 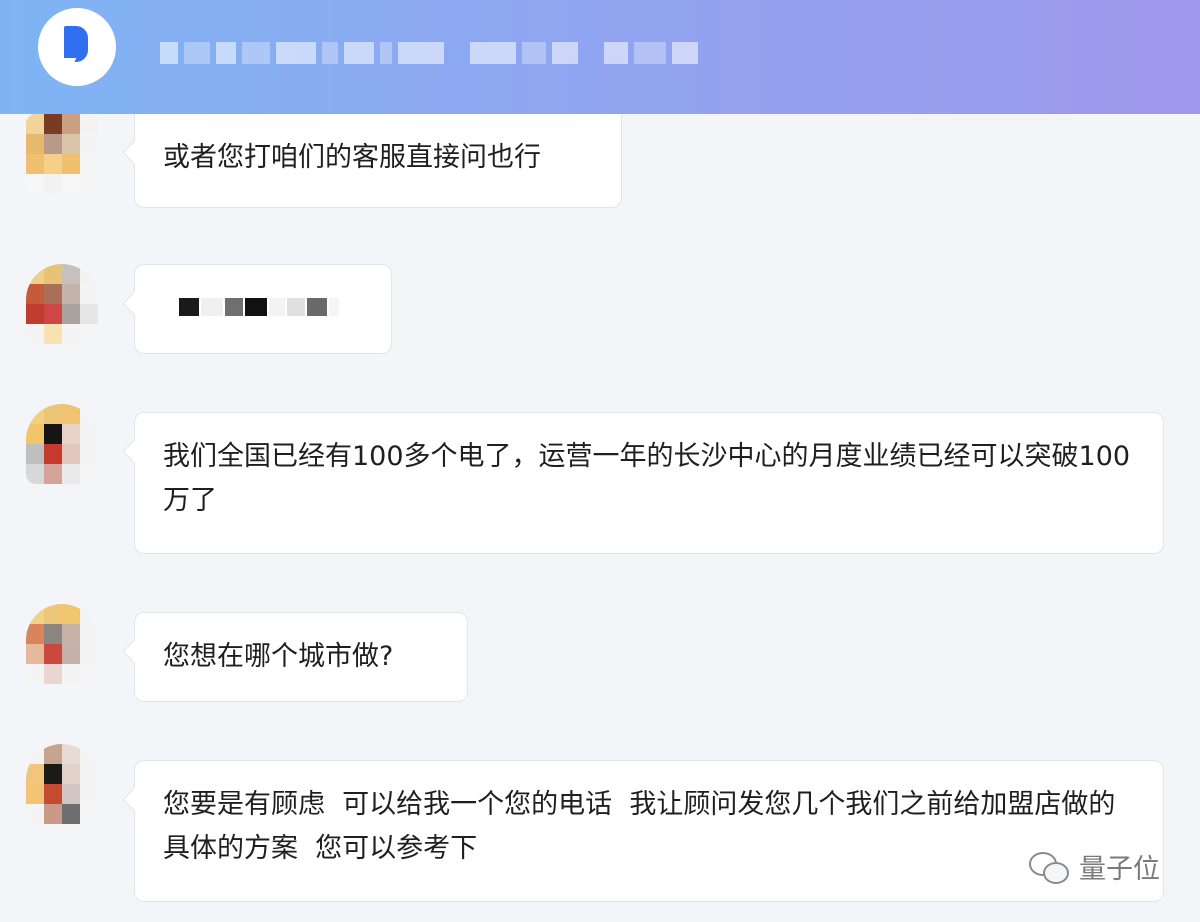 What do you see at coordinates (76, 44) in the screenshot?
I see `document-icon` at bounding box center [76, 44].